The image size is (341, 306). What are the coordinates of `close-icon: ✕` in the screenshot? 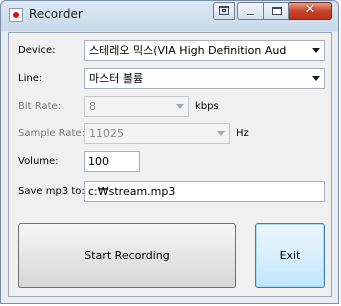 It's located at (310, 9).